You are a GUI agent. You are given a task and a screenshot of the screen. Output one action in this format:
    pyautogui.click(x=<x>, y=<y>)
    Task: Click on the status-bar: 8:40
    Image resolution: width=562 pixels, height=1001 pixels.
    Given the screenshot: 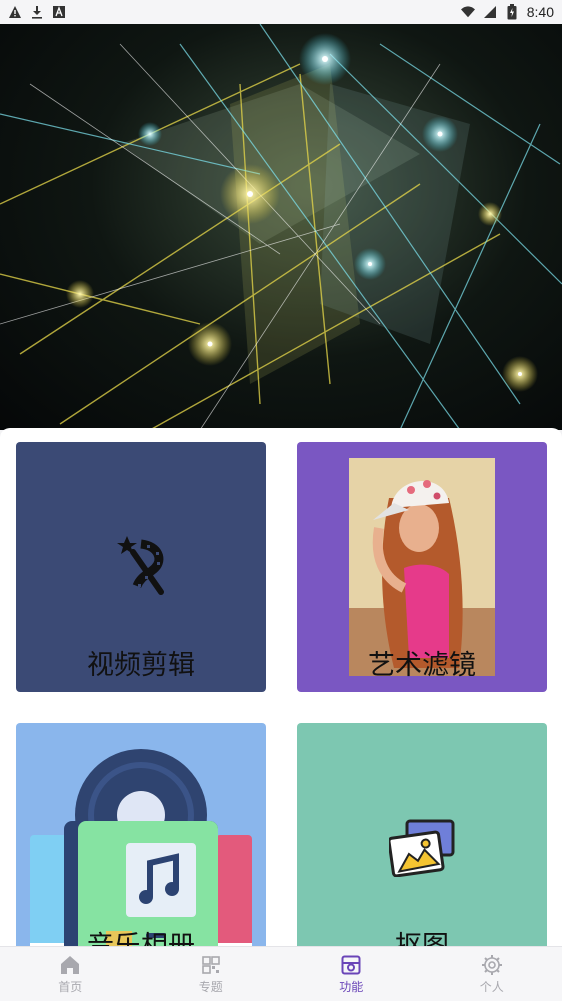 What is the action you would take?
    pyautogui.click(x=281, y=12)
    